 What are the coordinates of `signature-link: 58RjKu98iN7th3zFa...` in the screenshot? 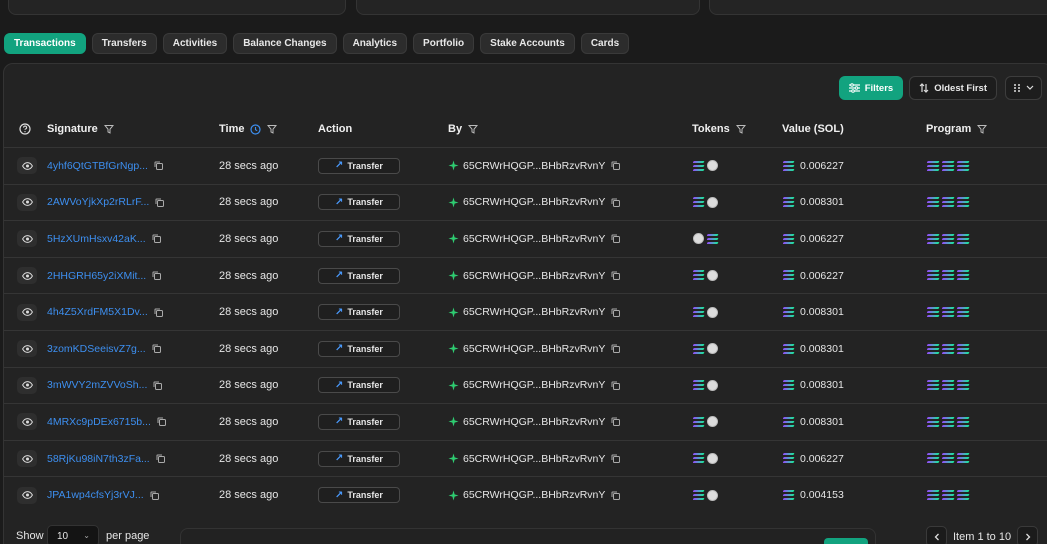 It's located at (98, 459).